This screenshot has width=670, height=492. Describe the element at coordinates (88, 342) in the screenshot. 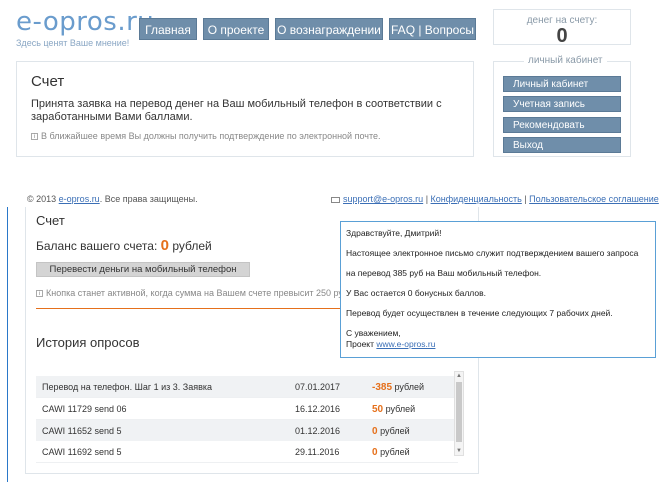

I see `history-title: История опросов` at that location.